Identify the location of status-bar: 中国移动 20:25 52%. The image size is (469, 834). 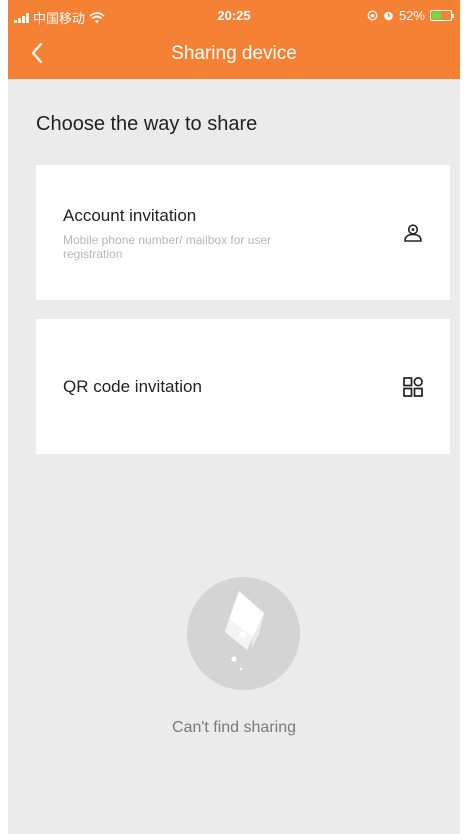
(234, 14).